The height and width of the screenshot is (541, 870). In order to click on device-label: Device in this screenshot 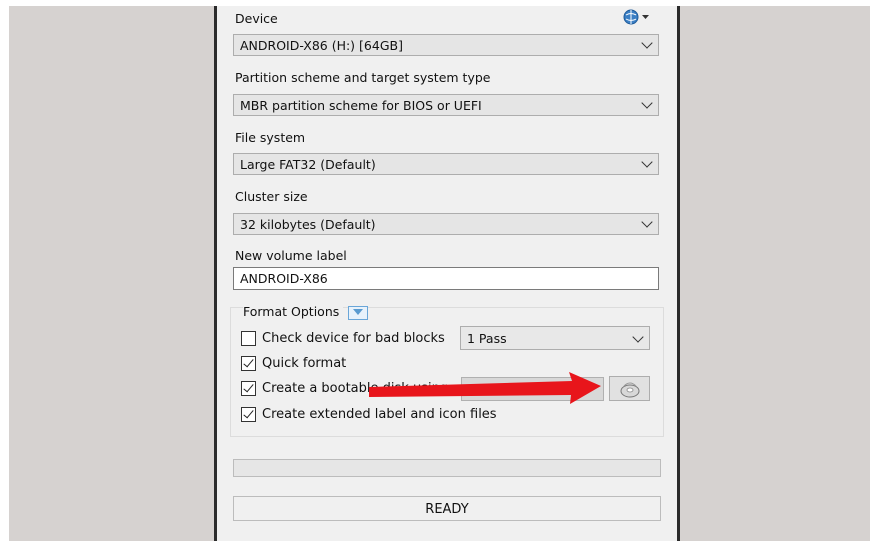, I will do `click(256, 18)`.